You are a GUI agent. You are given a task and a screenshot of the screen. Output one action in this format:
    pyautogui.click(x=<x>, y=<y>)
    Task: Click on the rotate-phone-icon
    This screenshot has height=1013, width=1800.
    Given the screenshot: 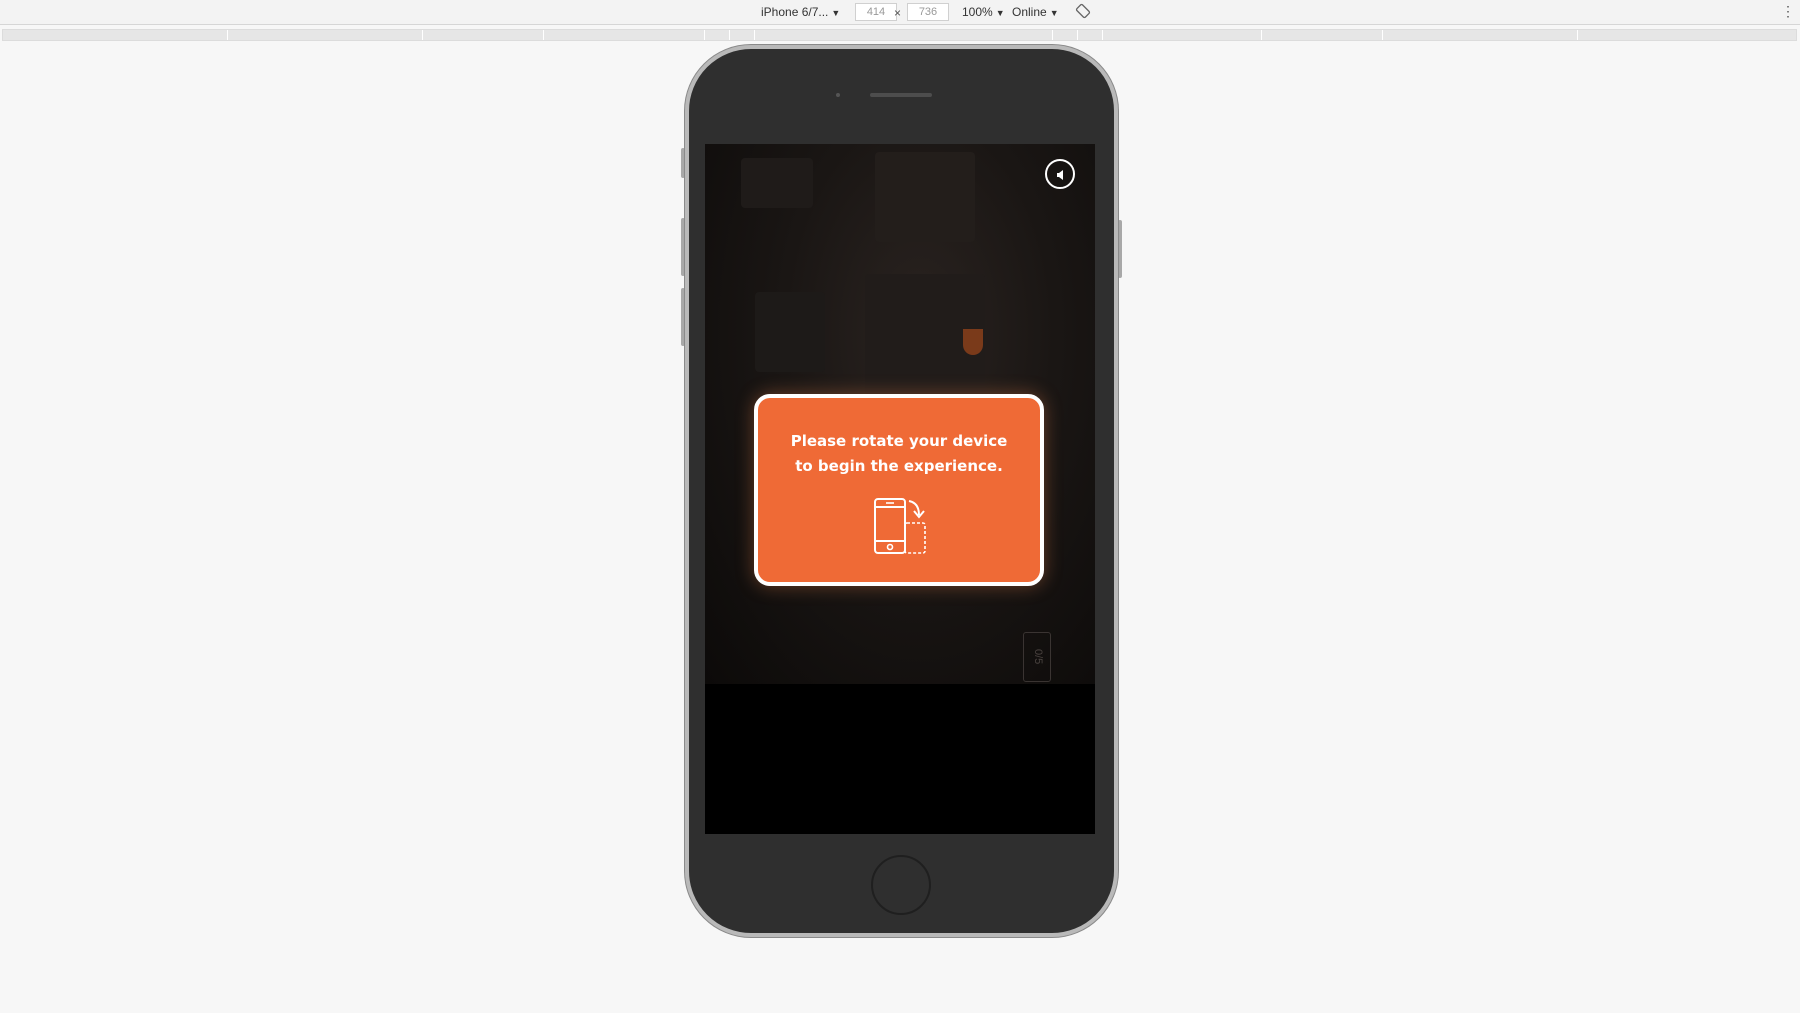 What is the action you would take?
    pyautogui.click(x=900, y=526)
    